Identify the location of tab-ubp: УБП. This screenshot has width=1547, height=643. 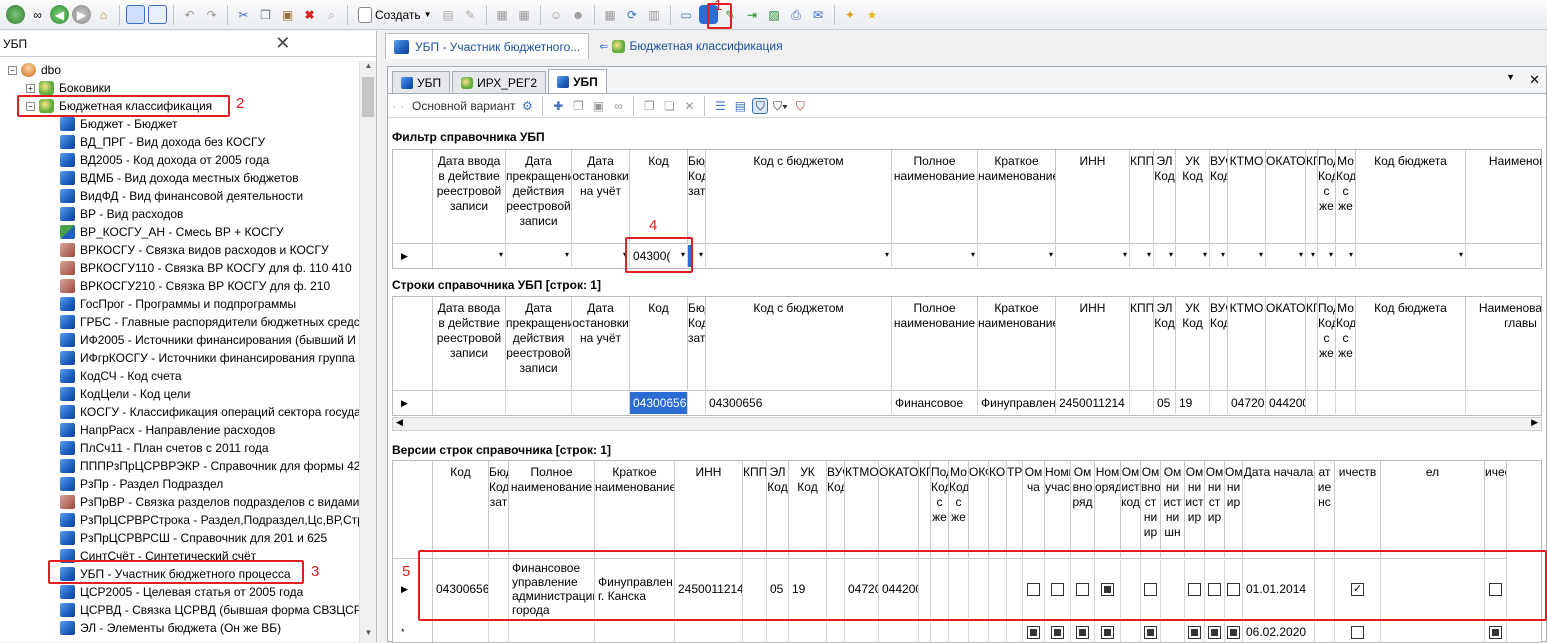
(421, 82).